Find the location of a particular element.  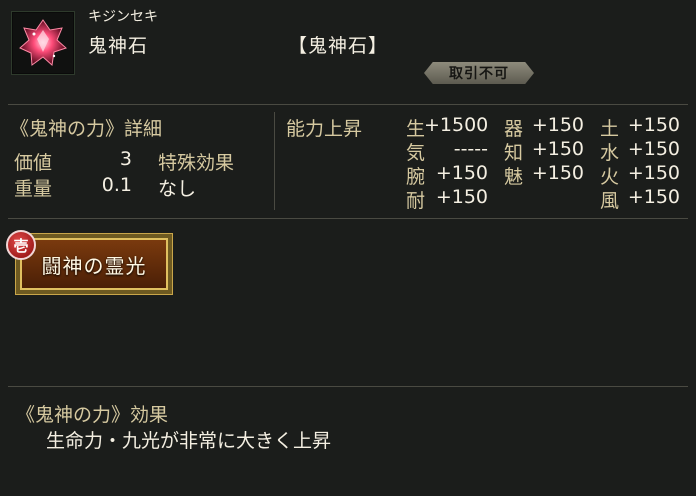

details-header: 《鬼神の力》詳細 is located at coordinates (86, 129).